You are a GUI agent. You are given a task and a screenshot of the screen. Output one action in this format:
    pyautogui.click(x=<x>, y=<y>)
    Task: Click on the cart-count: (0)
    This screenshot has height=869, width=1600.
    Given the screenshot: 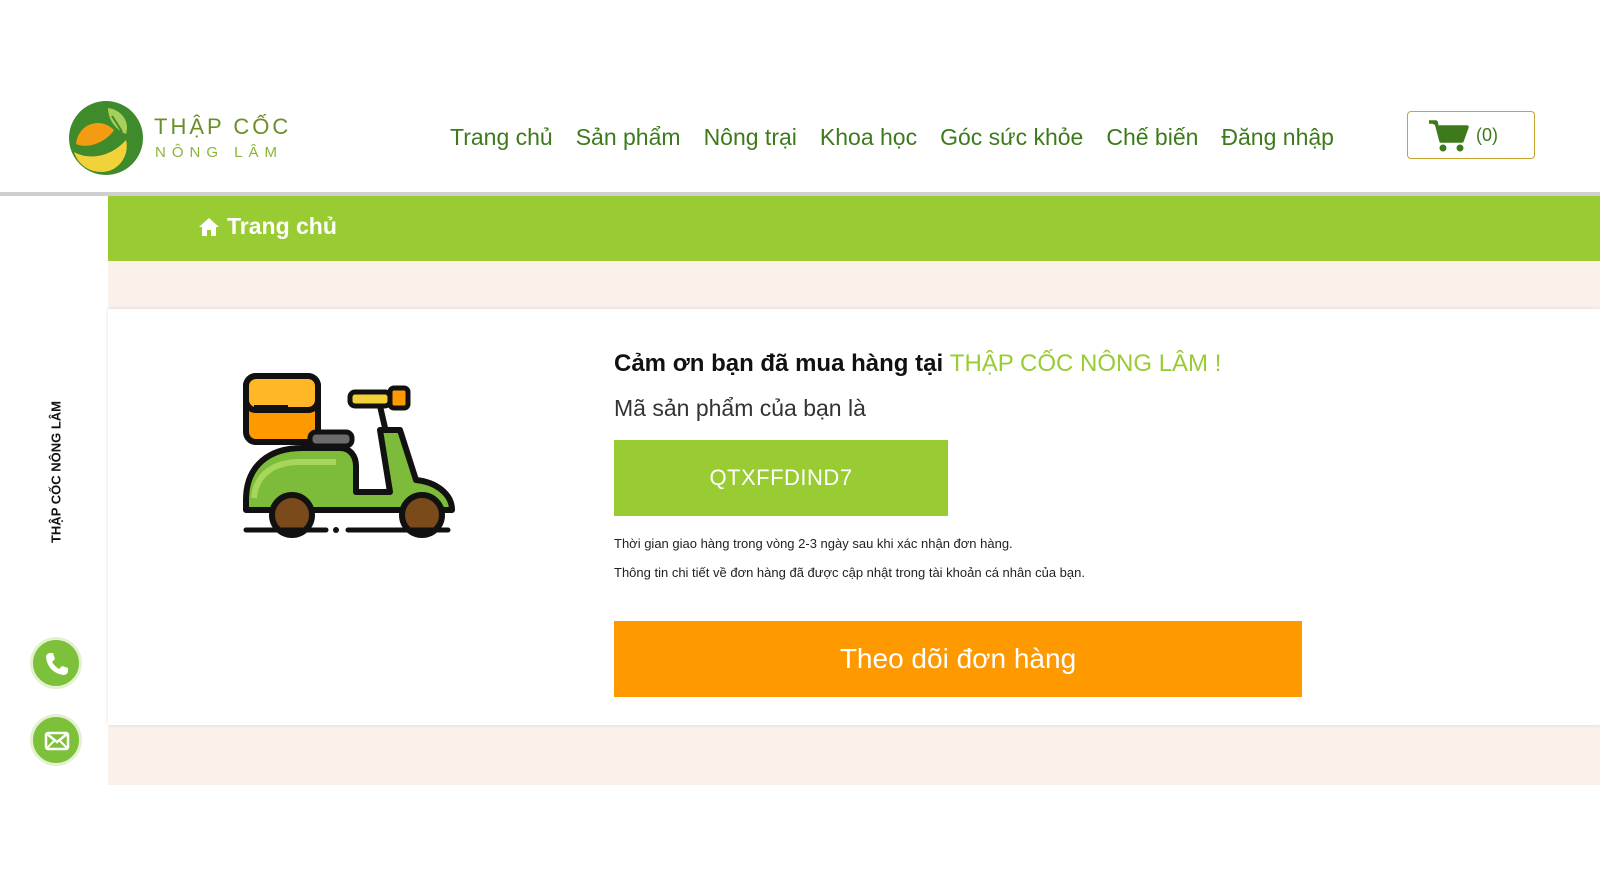 What is the action you would take?
    pyautogui.click(x=1487, y=135)
    